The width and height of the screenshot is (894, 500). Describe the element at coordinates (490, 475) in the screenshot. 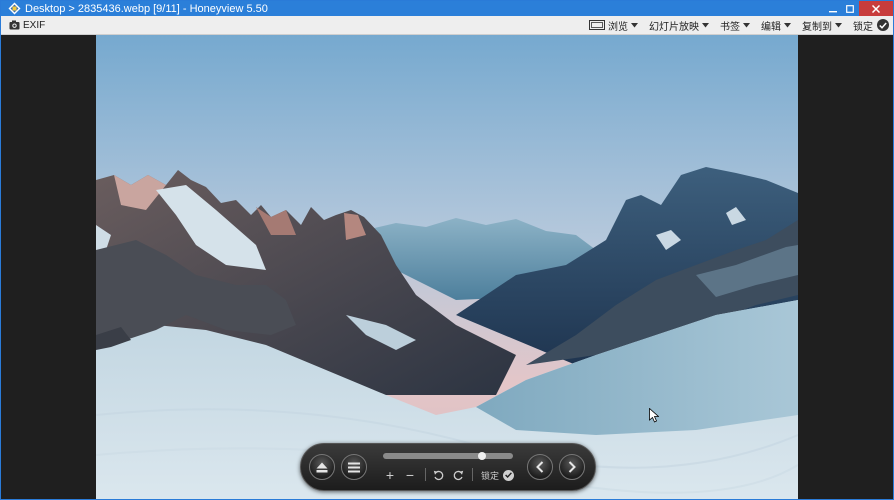

I see `lock-bar-label: 锁定` at that location.